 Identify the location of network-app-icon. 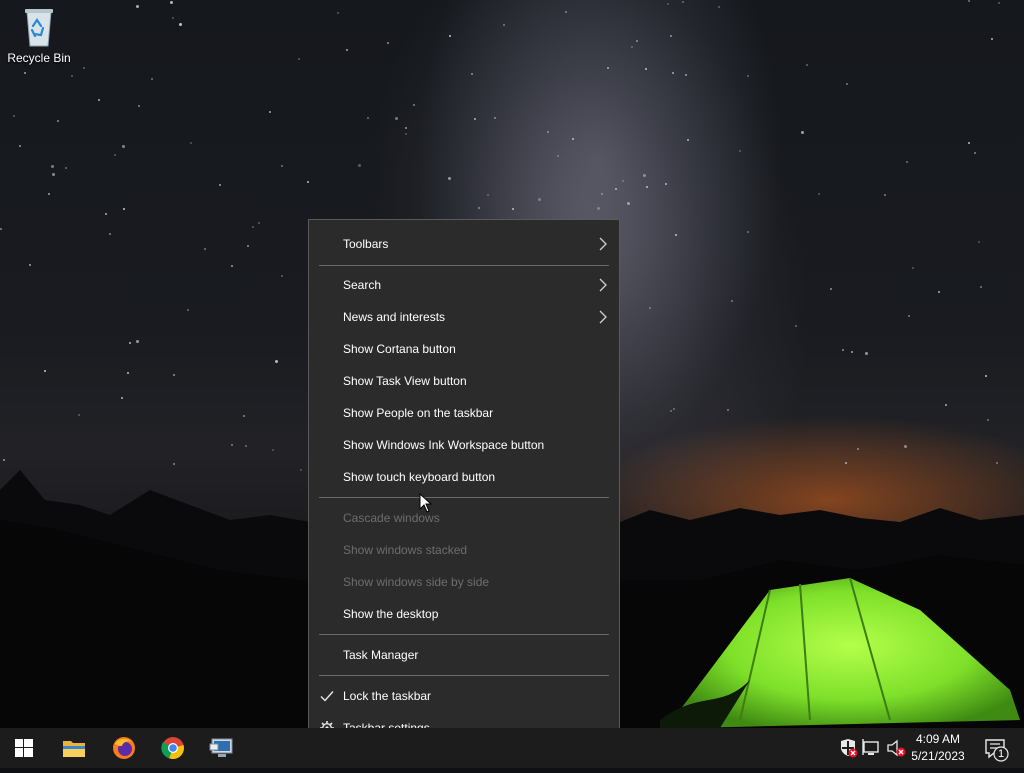
(221, 747).